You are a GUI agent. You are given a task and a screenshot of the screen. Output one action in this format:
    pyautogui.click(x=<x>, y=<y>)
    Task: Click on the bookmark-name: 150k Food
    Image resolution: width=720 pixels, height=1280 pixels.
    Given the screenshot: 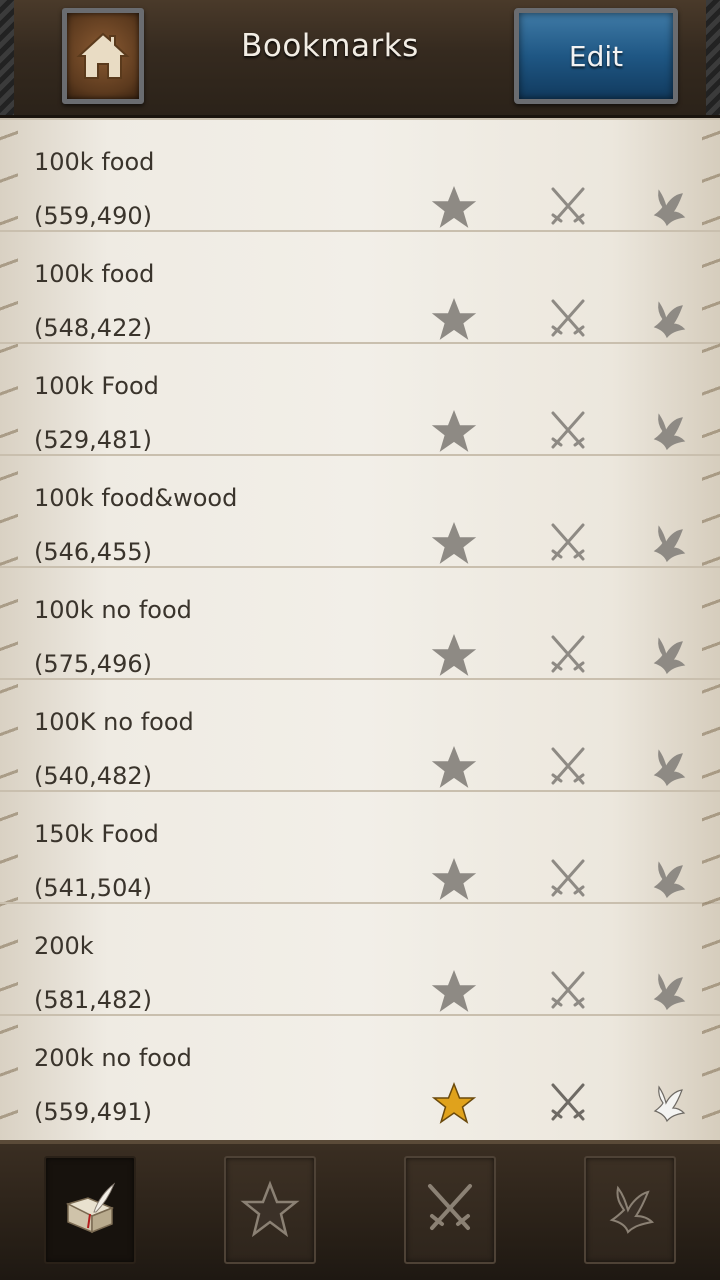 What is the action you would take?
    pyautogui.click(x=96, y=834)
    